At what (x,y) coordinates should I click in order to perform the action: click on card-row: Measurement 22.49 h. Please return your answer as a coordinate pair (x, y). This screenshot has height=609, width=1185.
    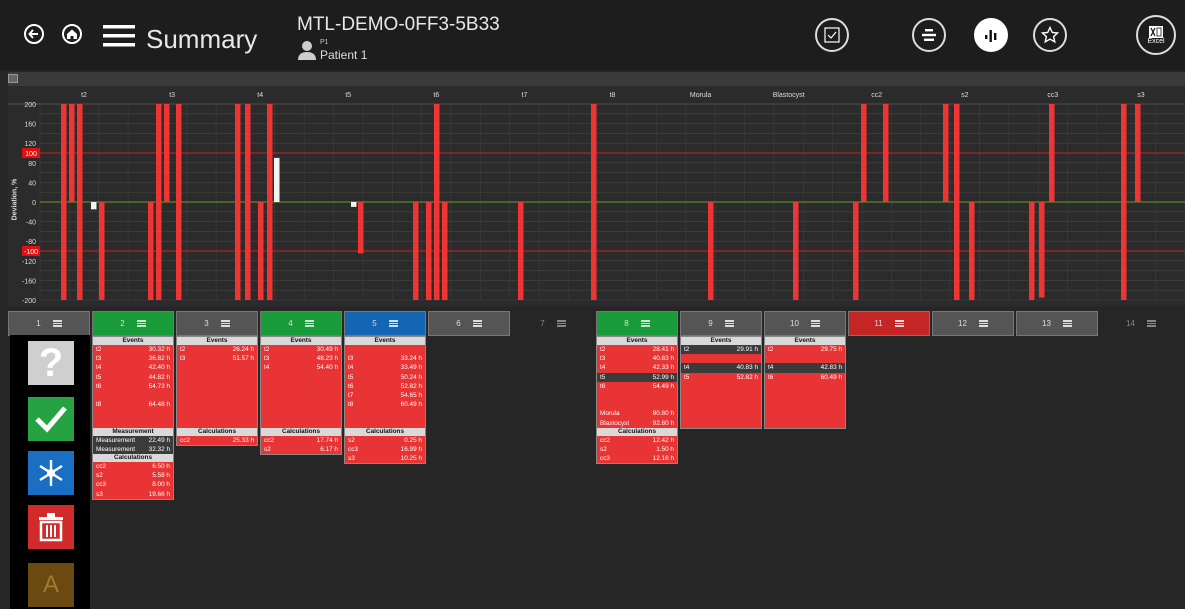
    Looking at the image, I should click on (133, 440).